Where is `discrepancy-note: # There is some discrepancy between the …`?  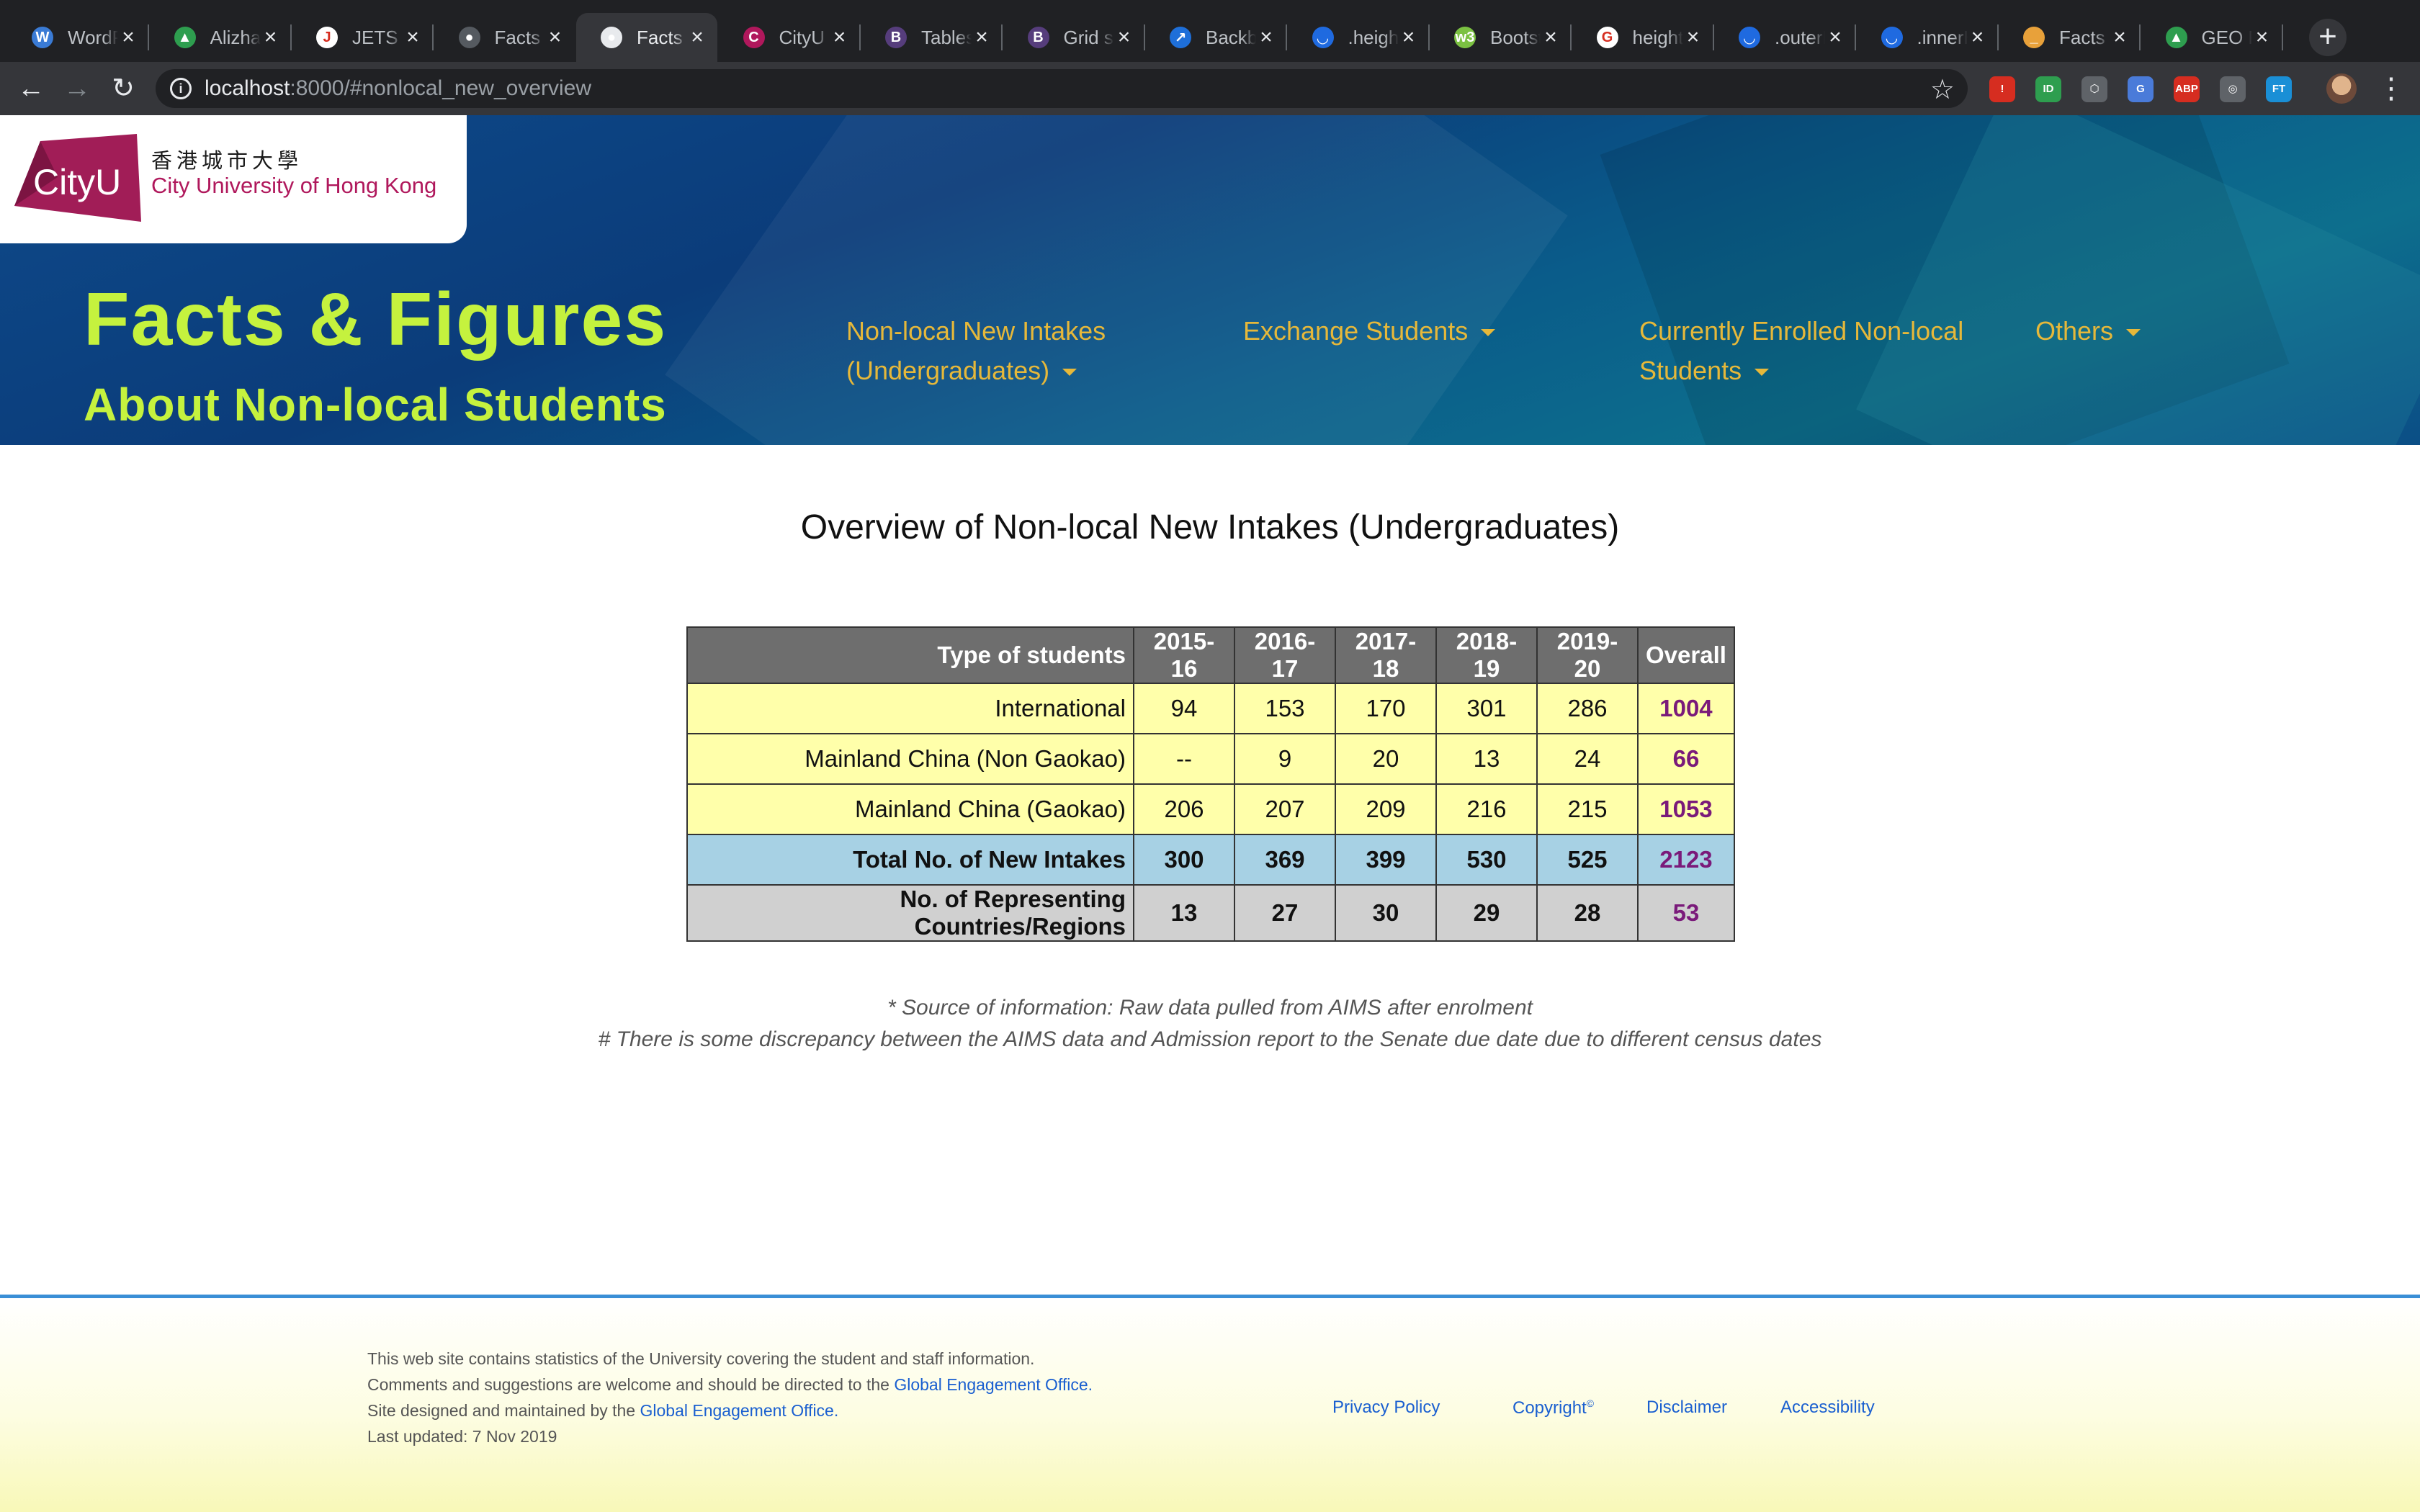
discrepancy-note: # There is some discrepancy between the … is located at coordinates (1210, 1039).